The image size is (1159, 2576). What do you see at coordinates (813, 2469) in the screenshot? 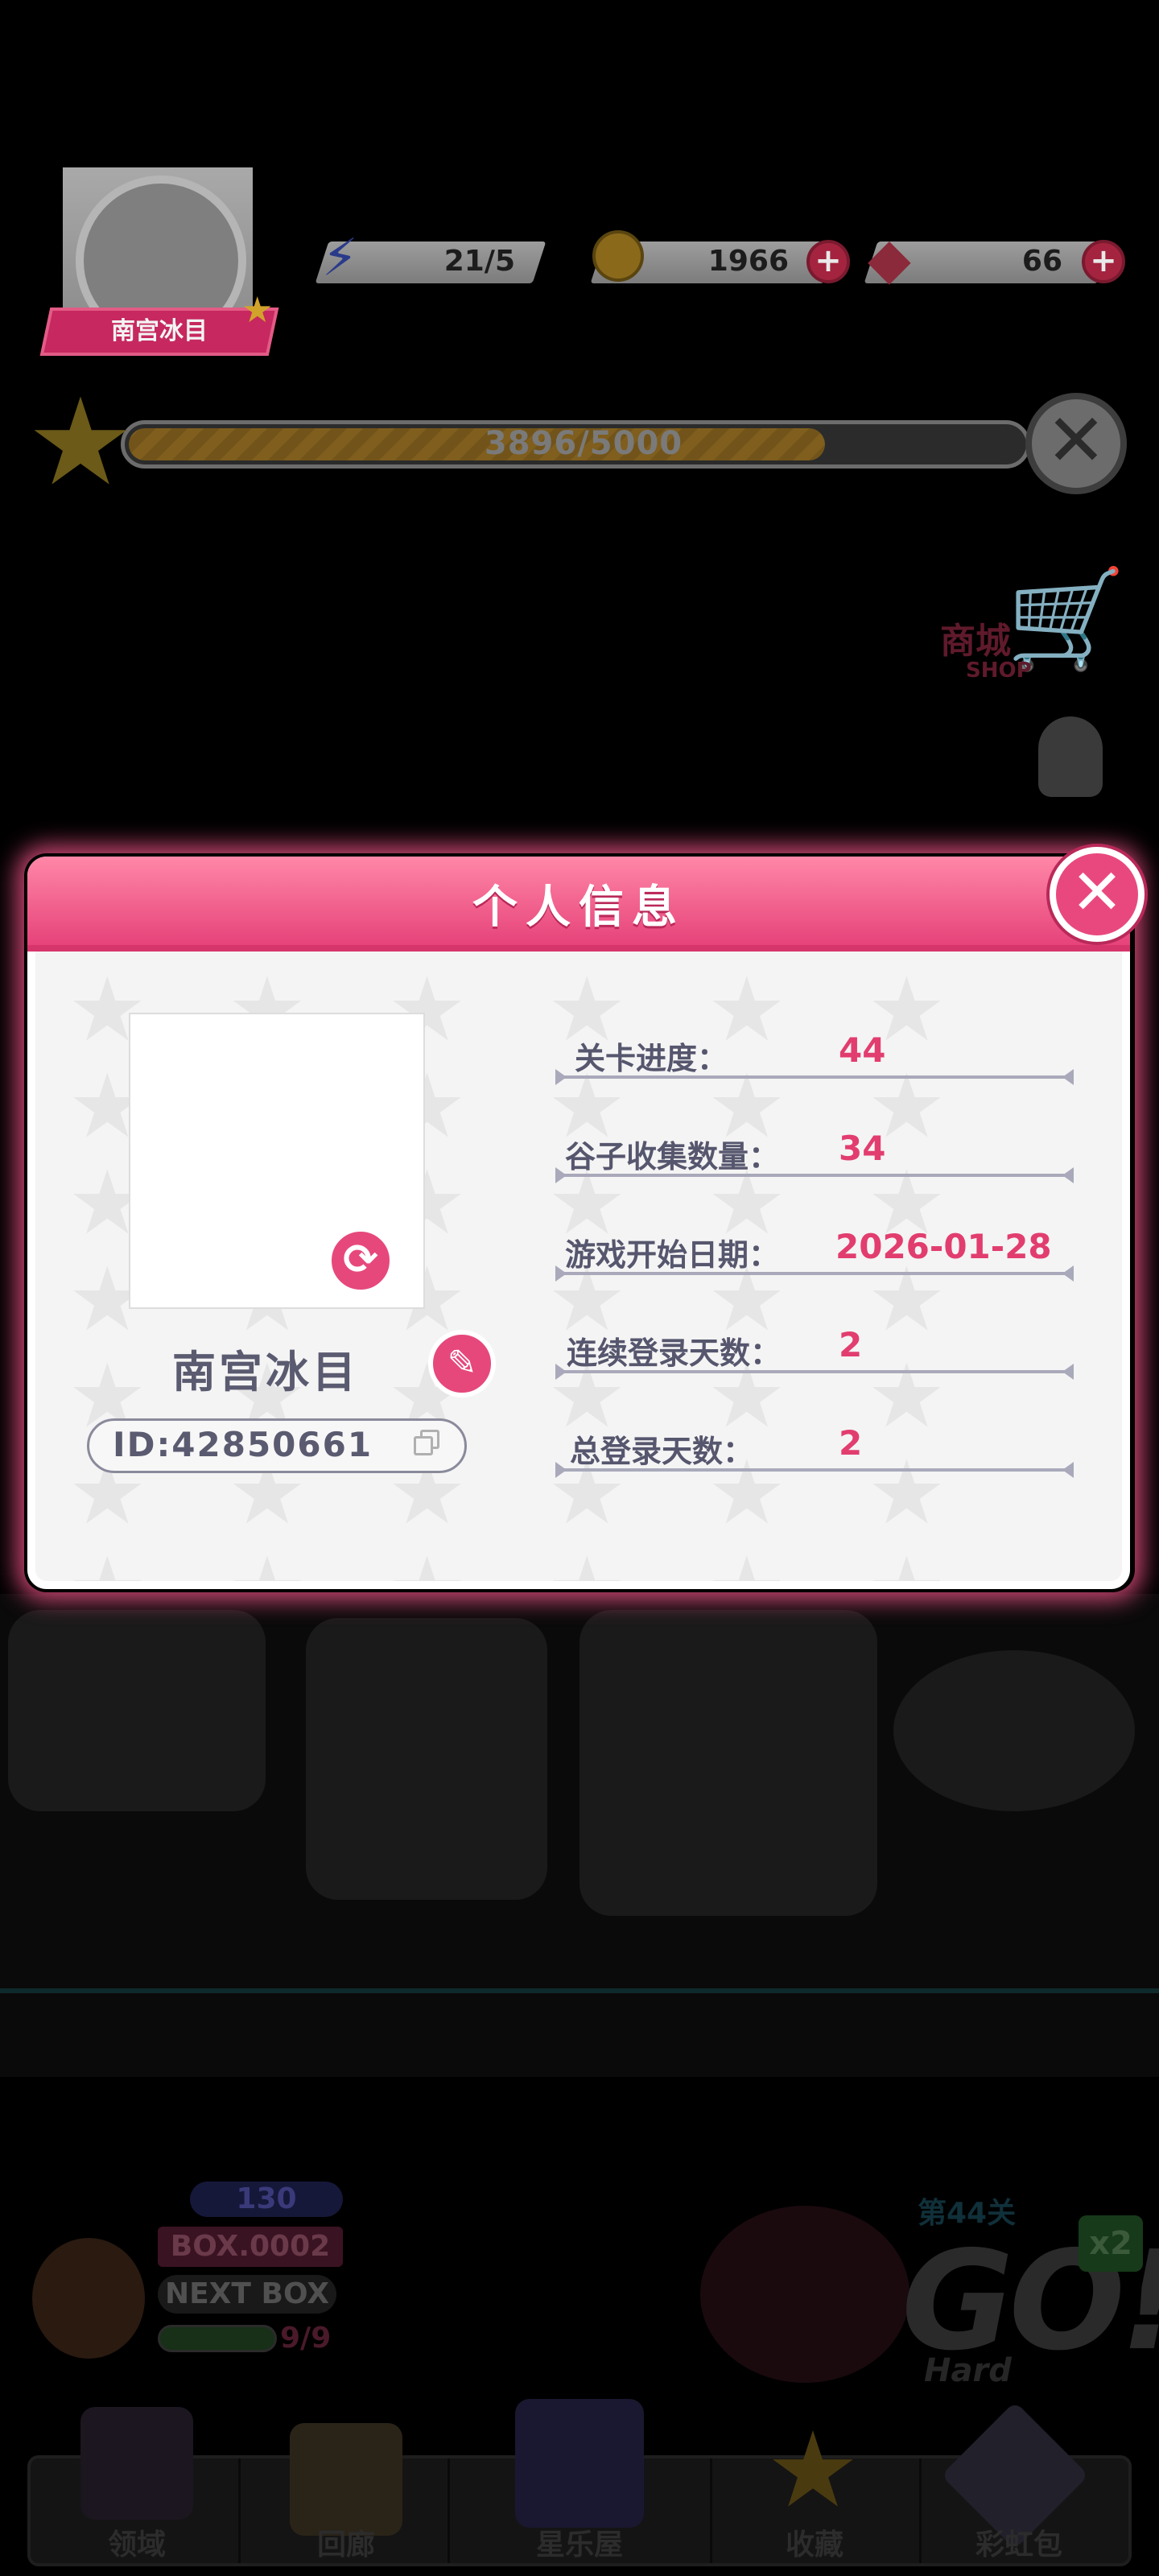
I see `collection-star-icon: ★` at bounding box center [813, 2469].